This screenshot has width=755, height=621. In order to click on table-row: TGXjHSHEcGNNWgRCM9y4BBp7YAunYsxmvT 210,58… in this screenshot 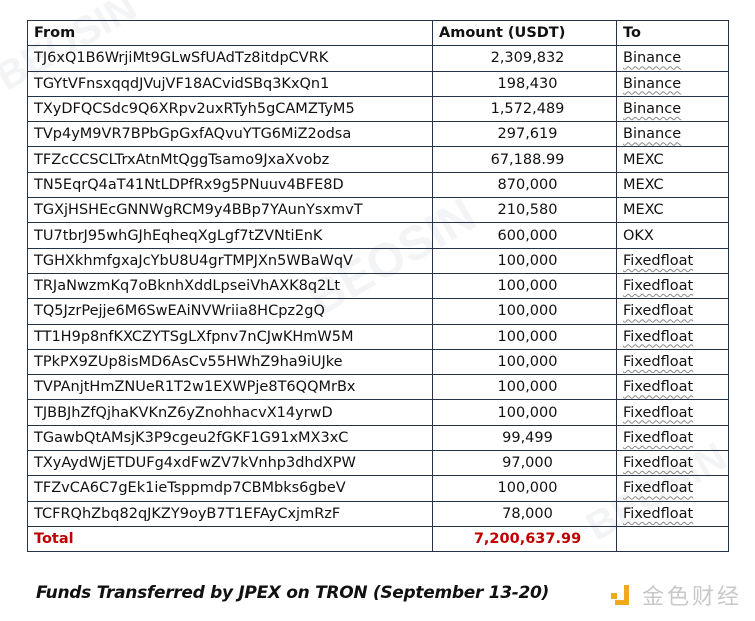, I will do `click(378, 210)`.